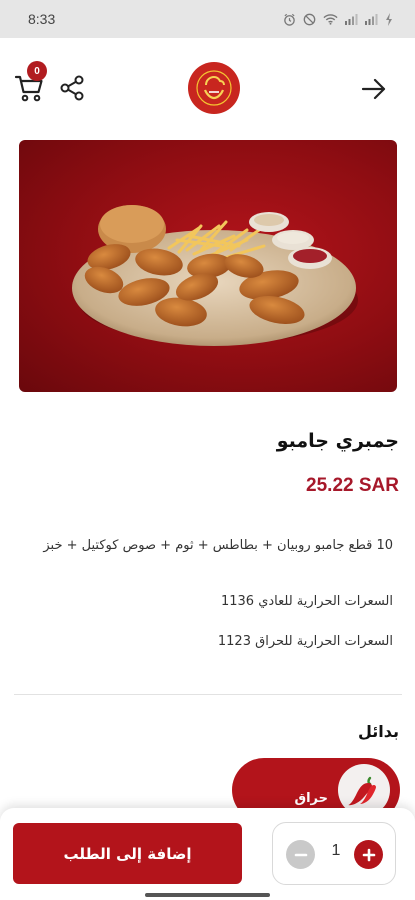  I want to click on calories-spicy: السعرات الحرارية للحراق 1123, so click(305, 641).